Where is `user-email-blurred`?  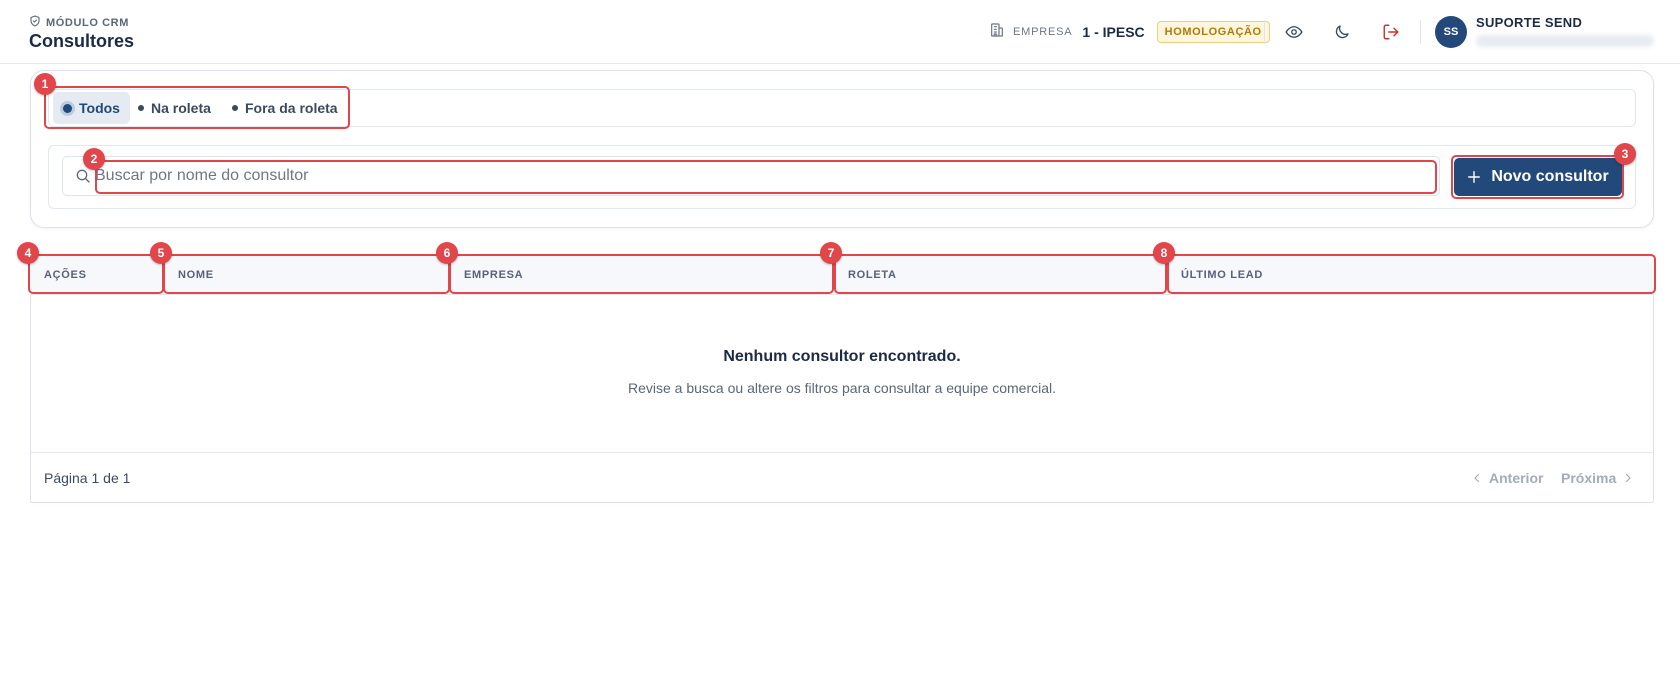 user-email-blurred is located at coordinates (1565, 41).